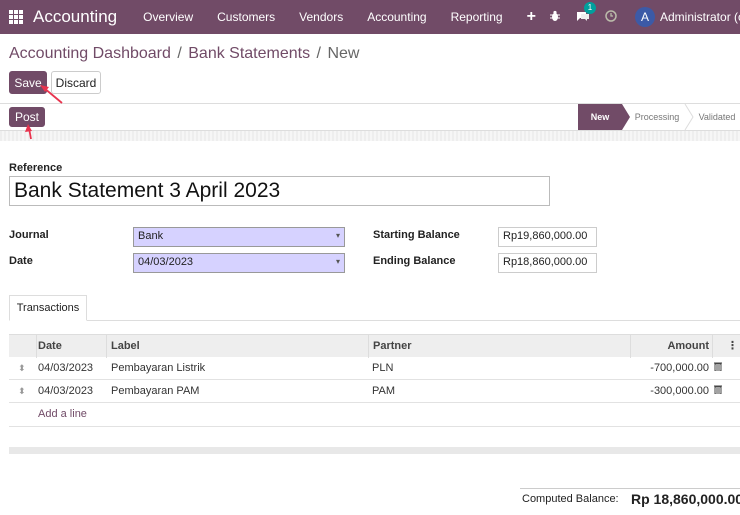 The width and height of the screenshot is (740, 515). Describe the element at coordinates (416, 235) in the screenshot. I see `starting-balance-label: Starting Balance` at that location.